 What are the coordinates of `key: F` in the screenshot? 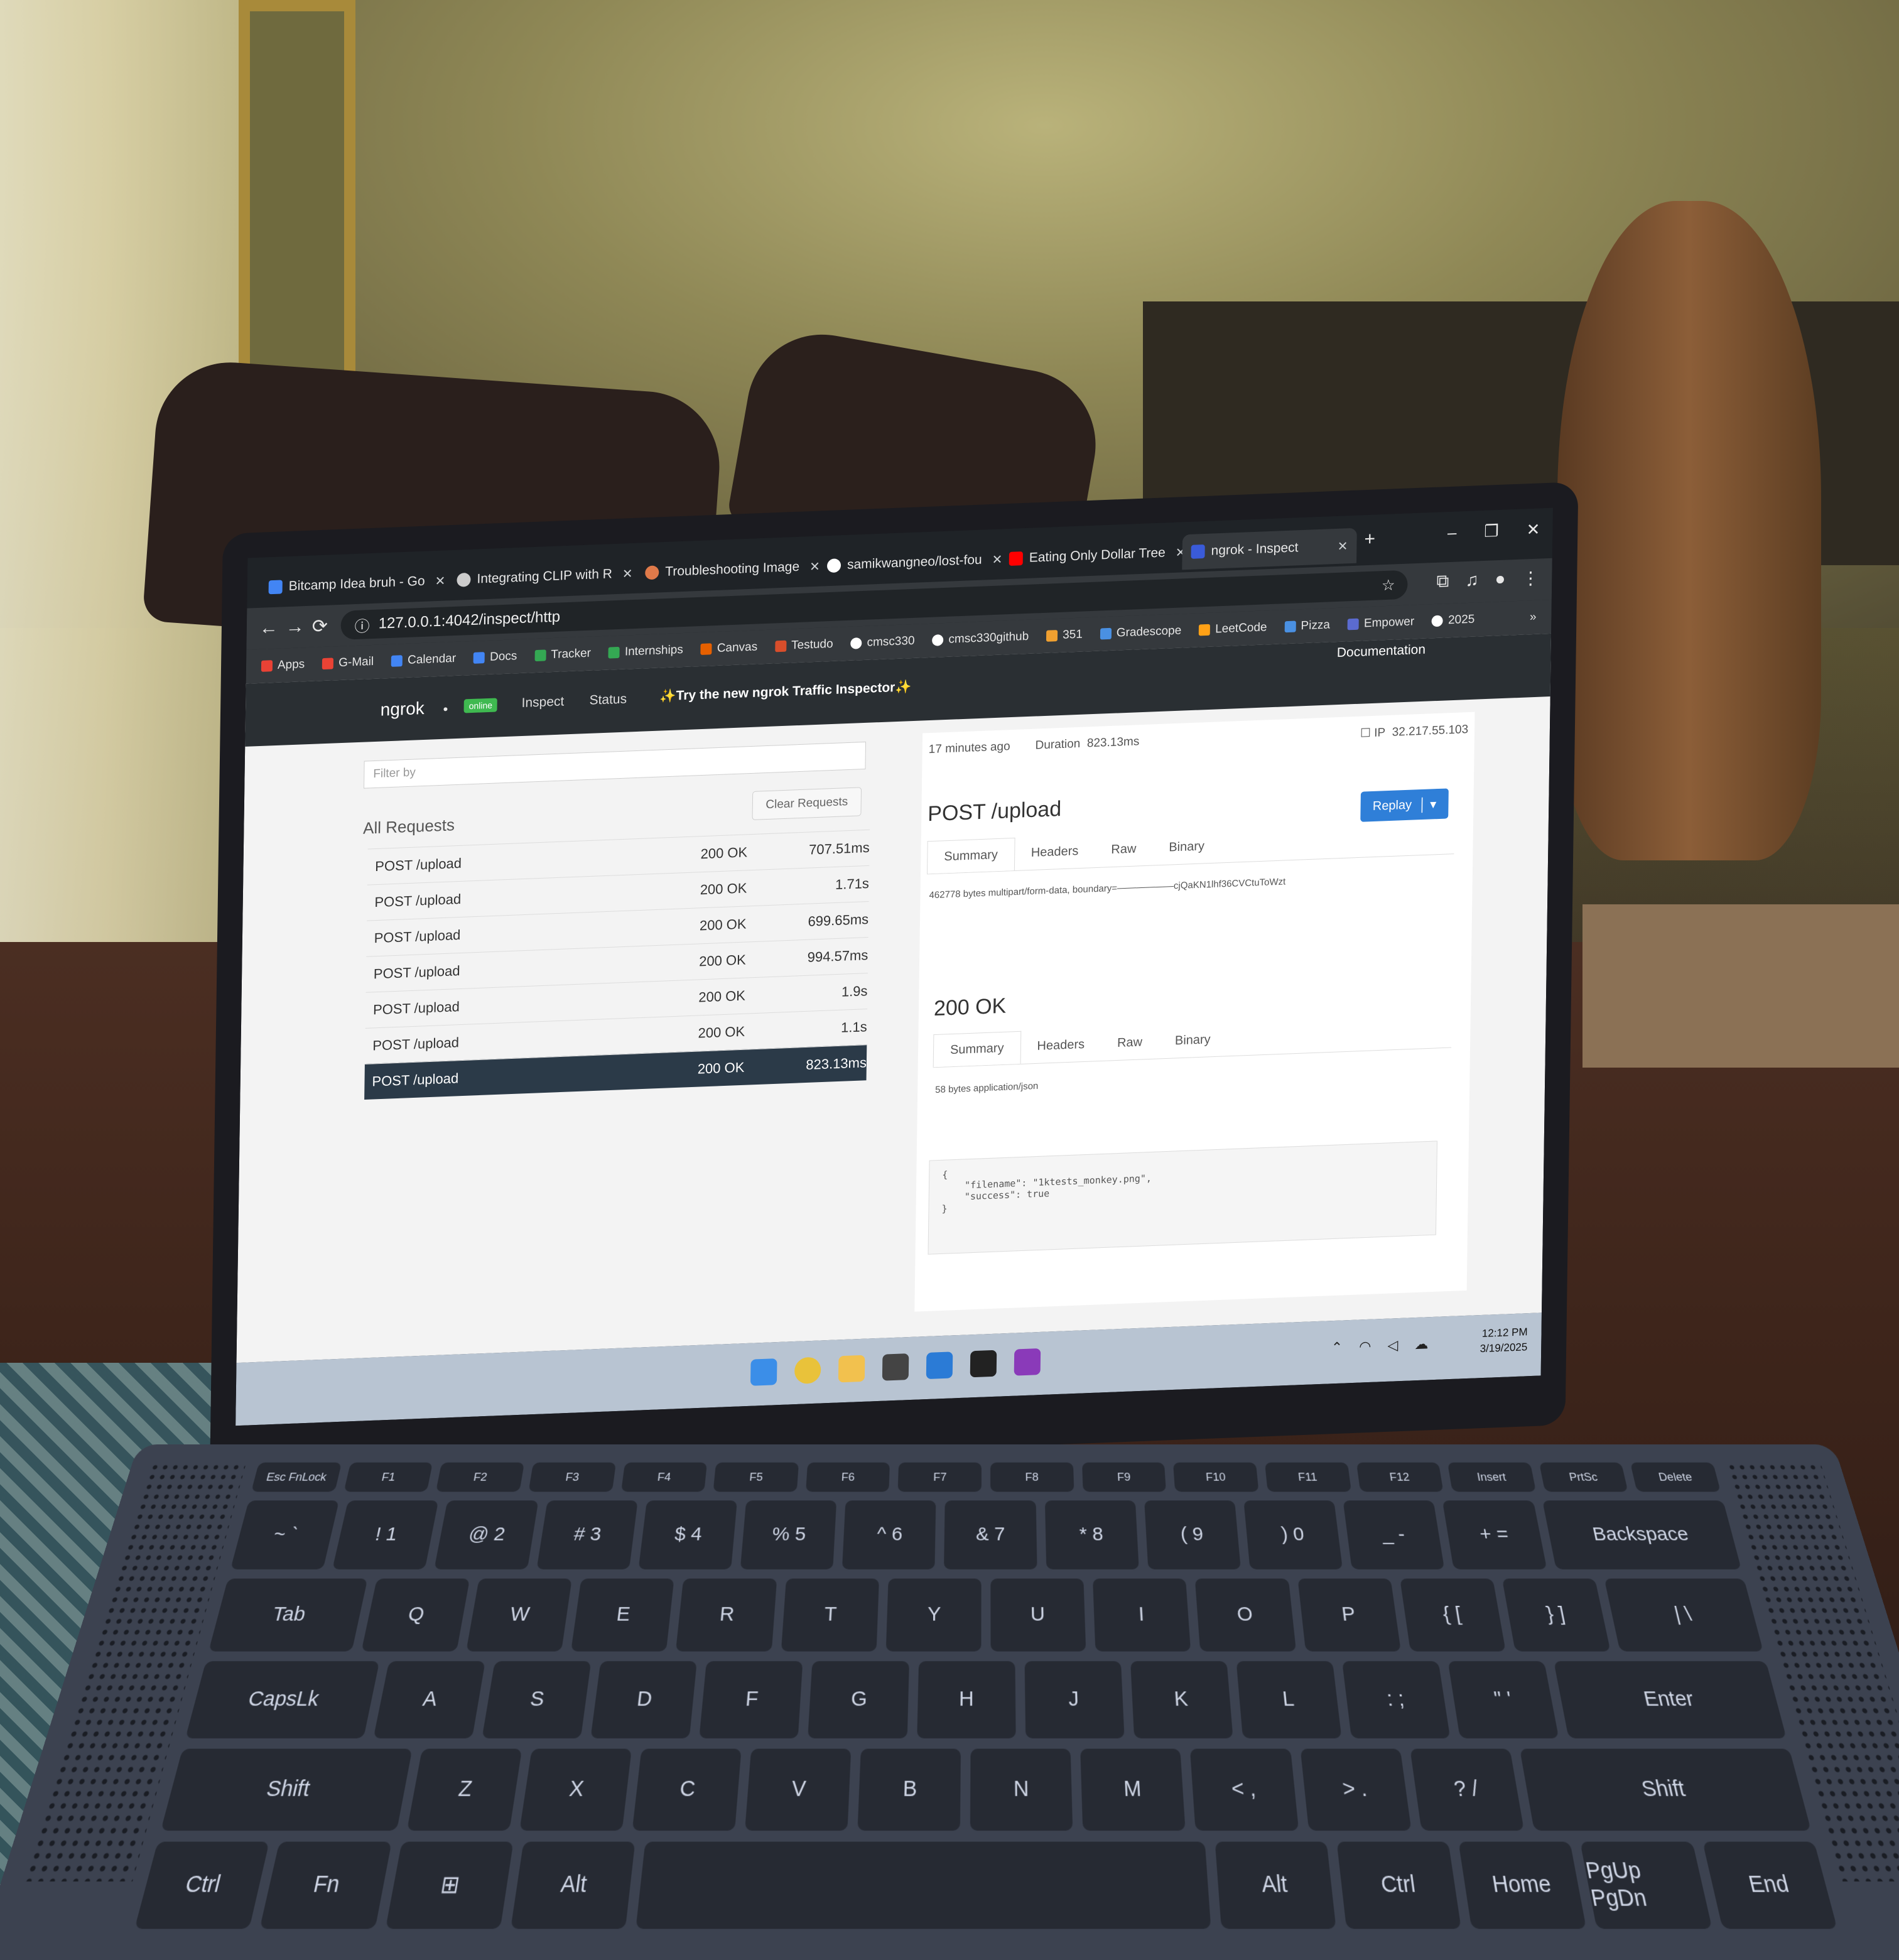 It's located at (751, 1700).